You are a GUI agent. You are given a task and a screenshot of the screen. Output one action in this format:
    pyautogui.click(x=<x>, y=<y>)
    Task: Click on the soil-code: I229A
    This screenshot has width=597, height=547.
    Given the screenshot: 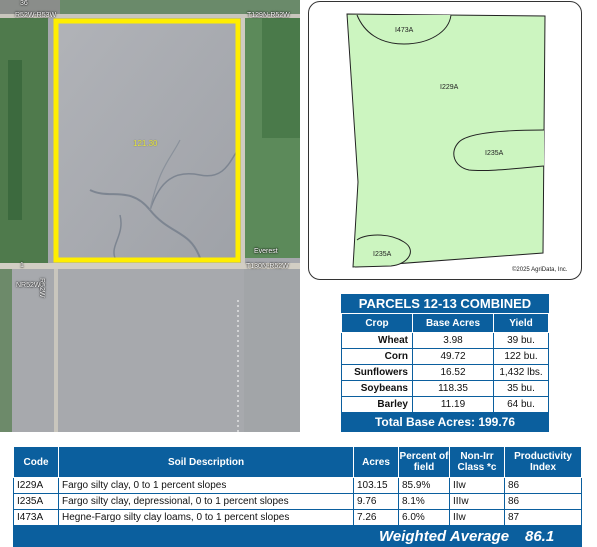 What is the action you would take?
    pyautogui.click(x=36, y=485)
    